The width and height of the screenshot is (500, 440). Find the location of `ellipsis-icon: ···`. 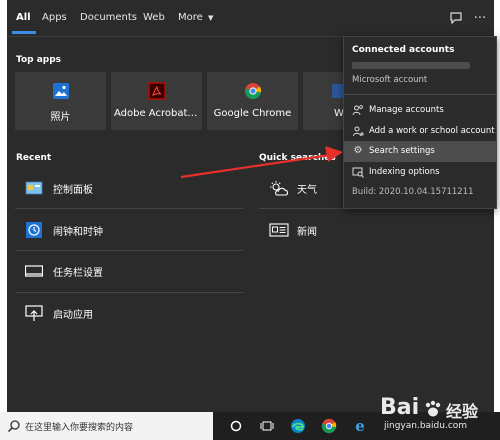

ellipsis-icon: ··· is located at coordinates (480, 18).